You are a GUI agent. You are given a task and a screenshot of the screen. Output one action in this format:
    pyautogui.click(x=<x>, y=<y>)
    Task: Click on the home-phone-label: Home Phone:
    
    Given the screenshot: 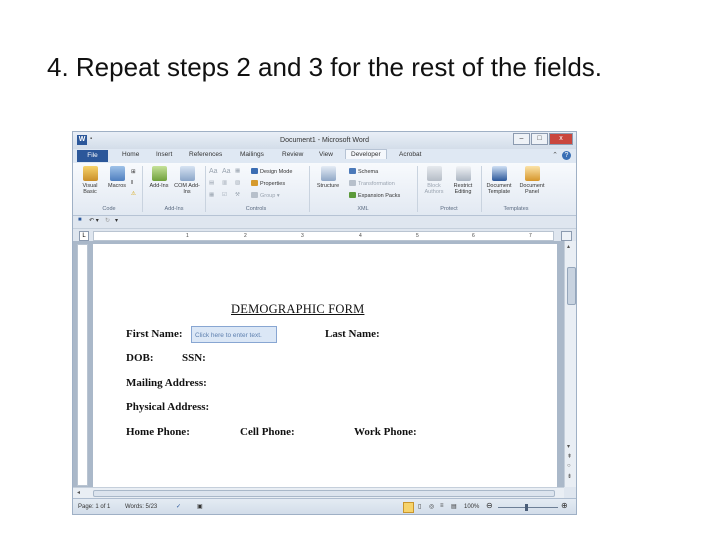 What is the action you would take?
    pyautogui.click(x=158, y=432)
    